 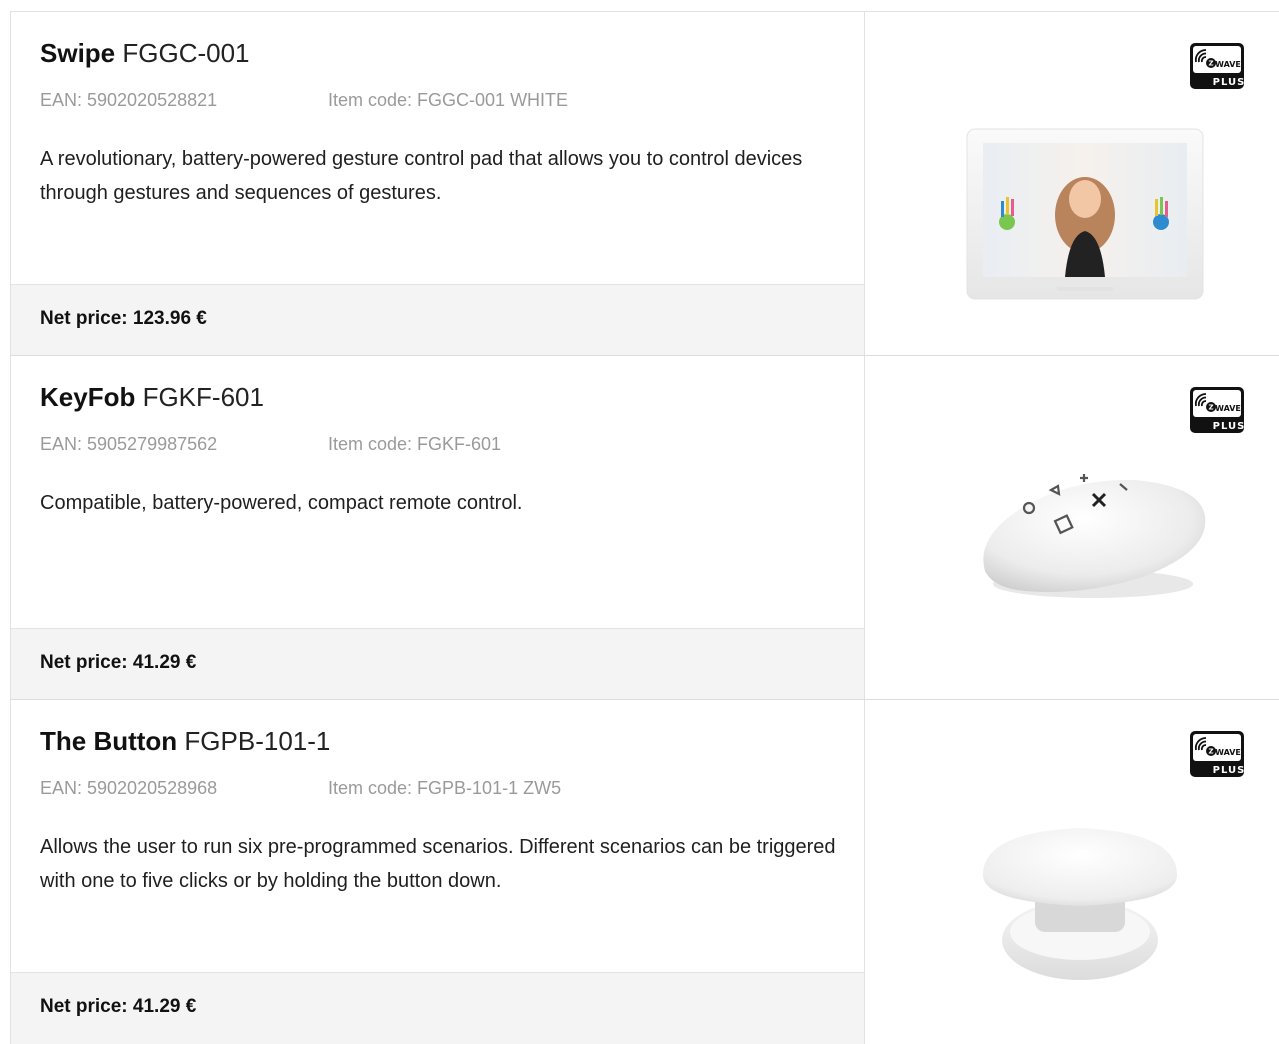 I want to click on product-name: Swipe, so click(x=78, y=53).